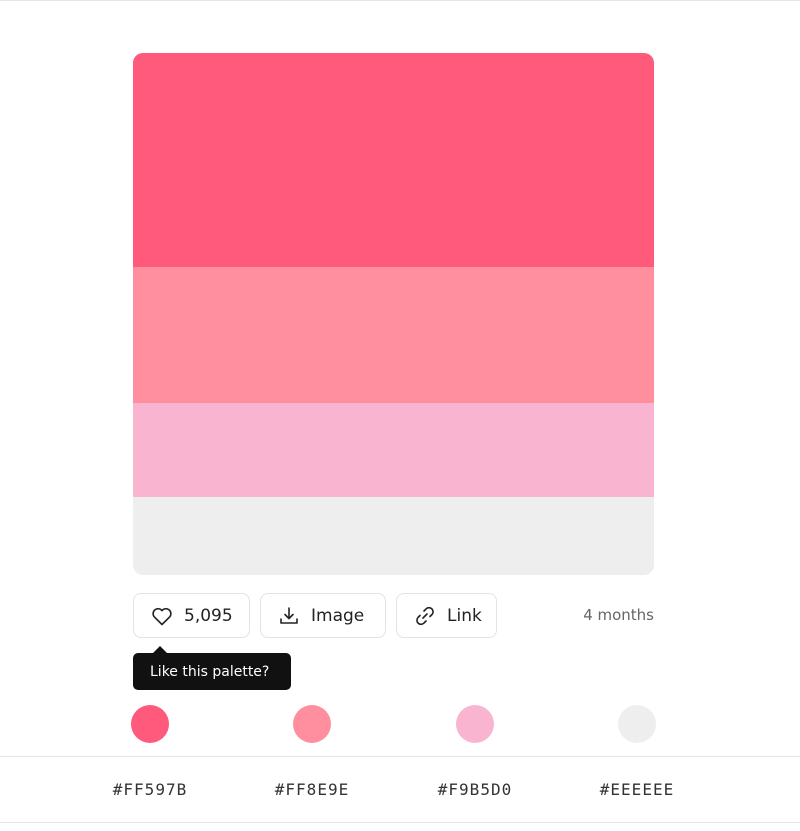 The height and width of the screenshot is (831, 800). Describe the element at coordinates (475, 789) in the screenshot. I see `hex-code-3: #F9B5D0` at that location.